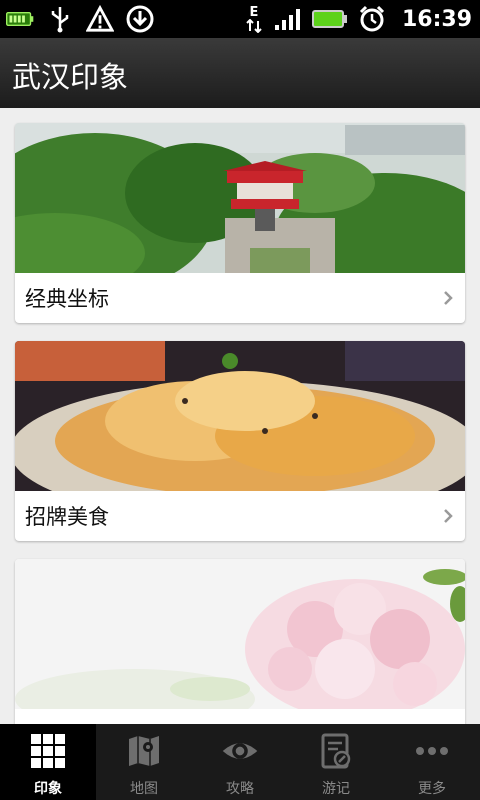 This screenshot has width=480, height=800. Describe the element at coordinates (254, 12) in the screenshot. I see `network-type-label: E` at that location.